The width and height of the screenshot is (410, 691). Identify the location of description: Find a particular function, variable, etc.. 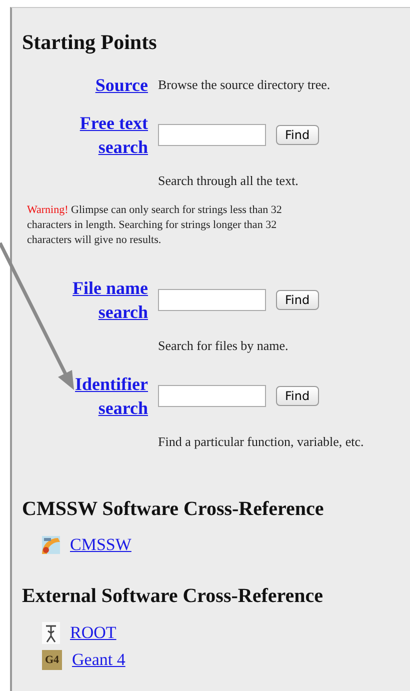
(261, 442).